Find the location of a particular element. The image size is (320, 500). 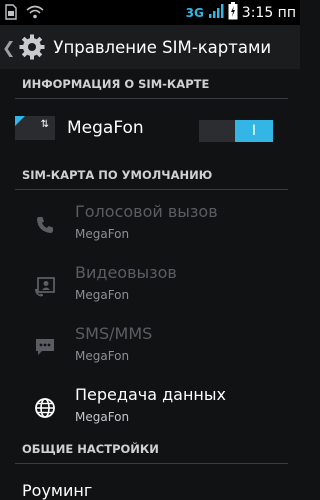

page-title: Управление SIM-картами is located at coordinates (162, 47).